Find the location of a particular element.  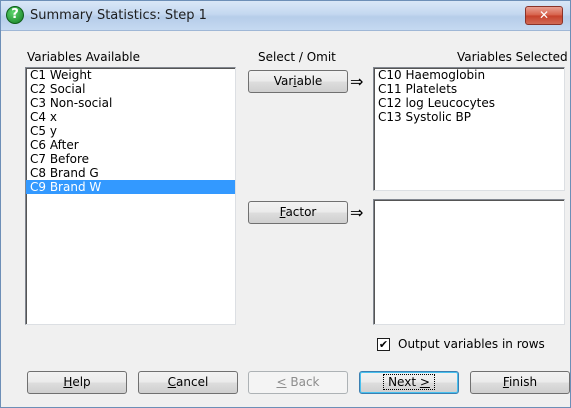

factor-button: Factor is located at coordinates (298, 212).